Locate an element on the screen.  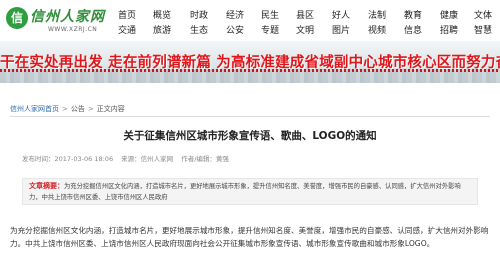
breadcrumb-home-link: 信州人家网首页 is located at coordinates (34, 109).